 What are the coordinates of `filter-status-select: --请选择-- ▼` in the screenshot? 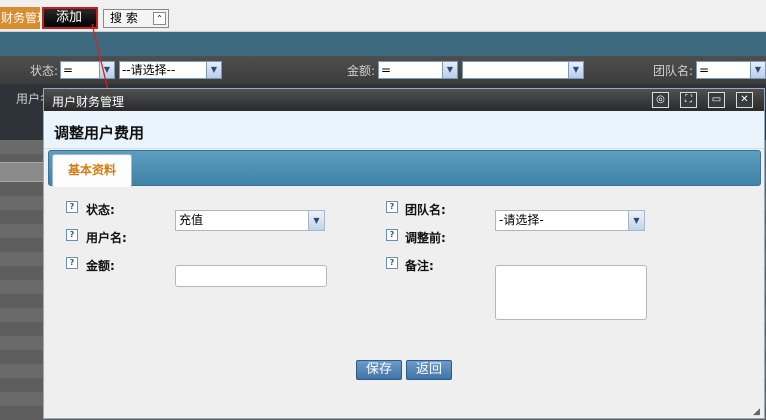 It's located at (170, 70).